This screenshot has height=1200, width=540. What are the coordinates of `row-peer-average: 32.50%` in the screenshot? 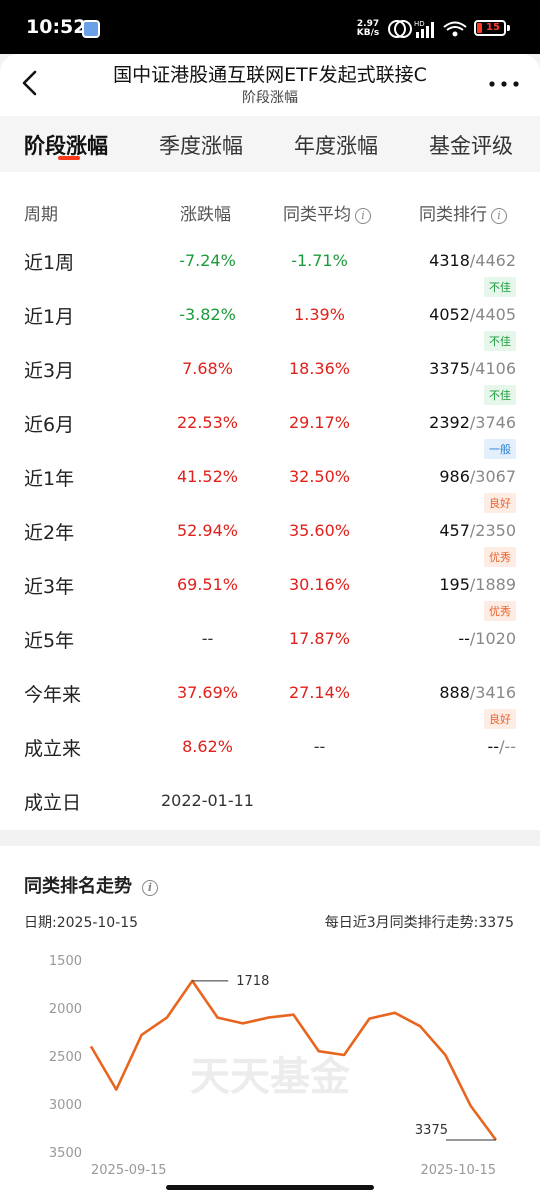 It's located at (319, 476).